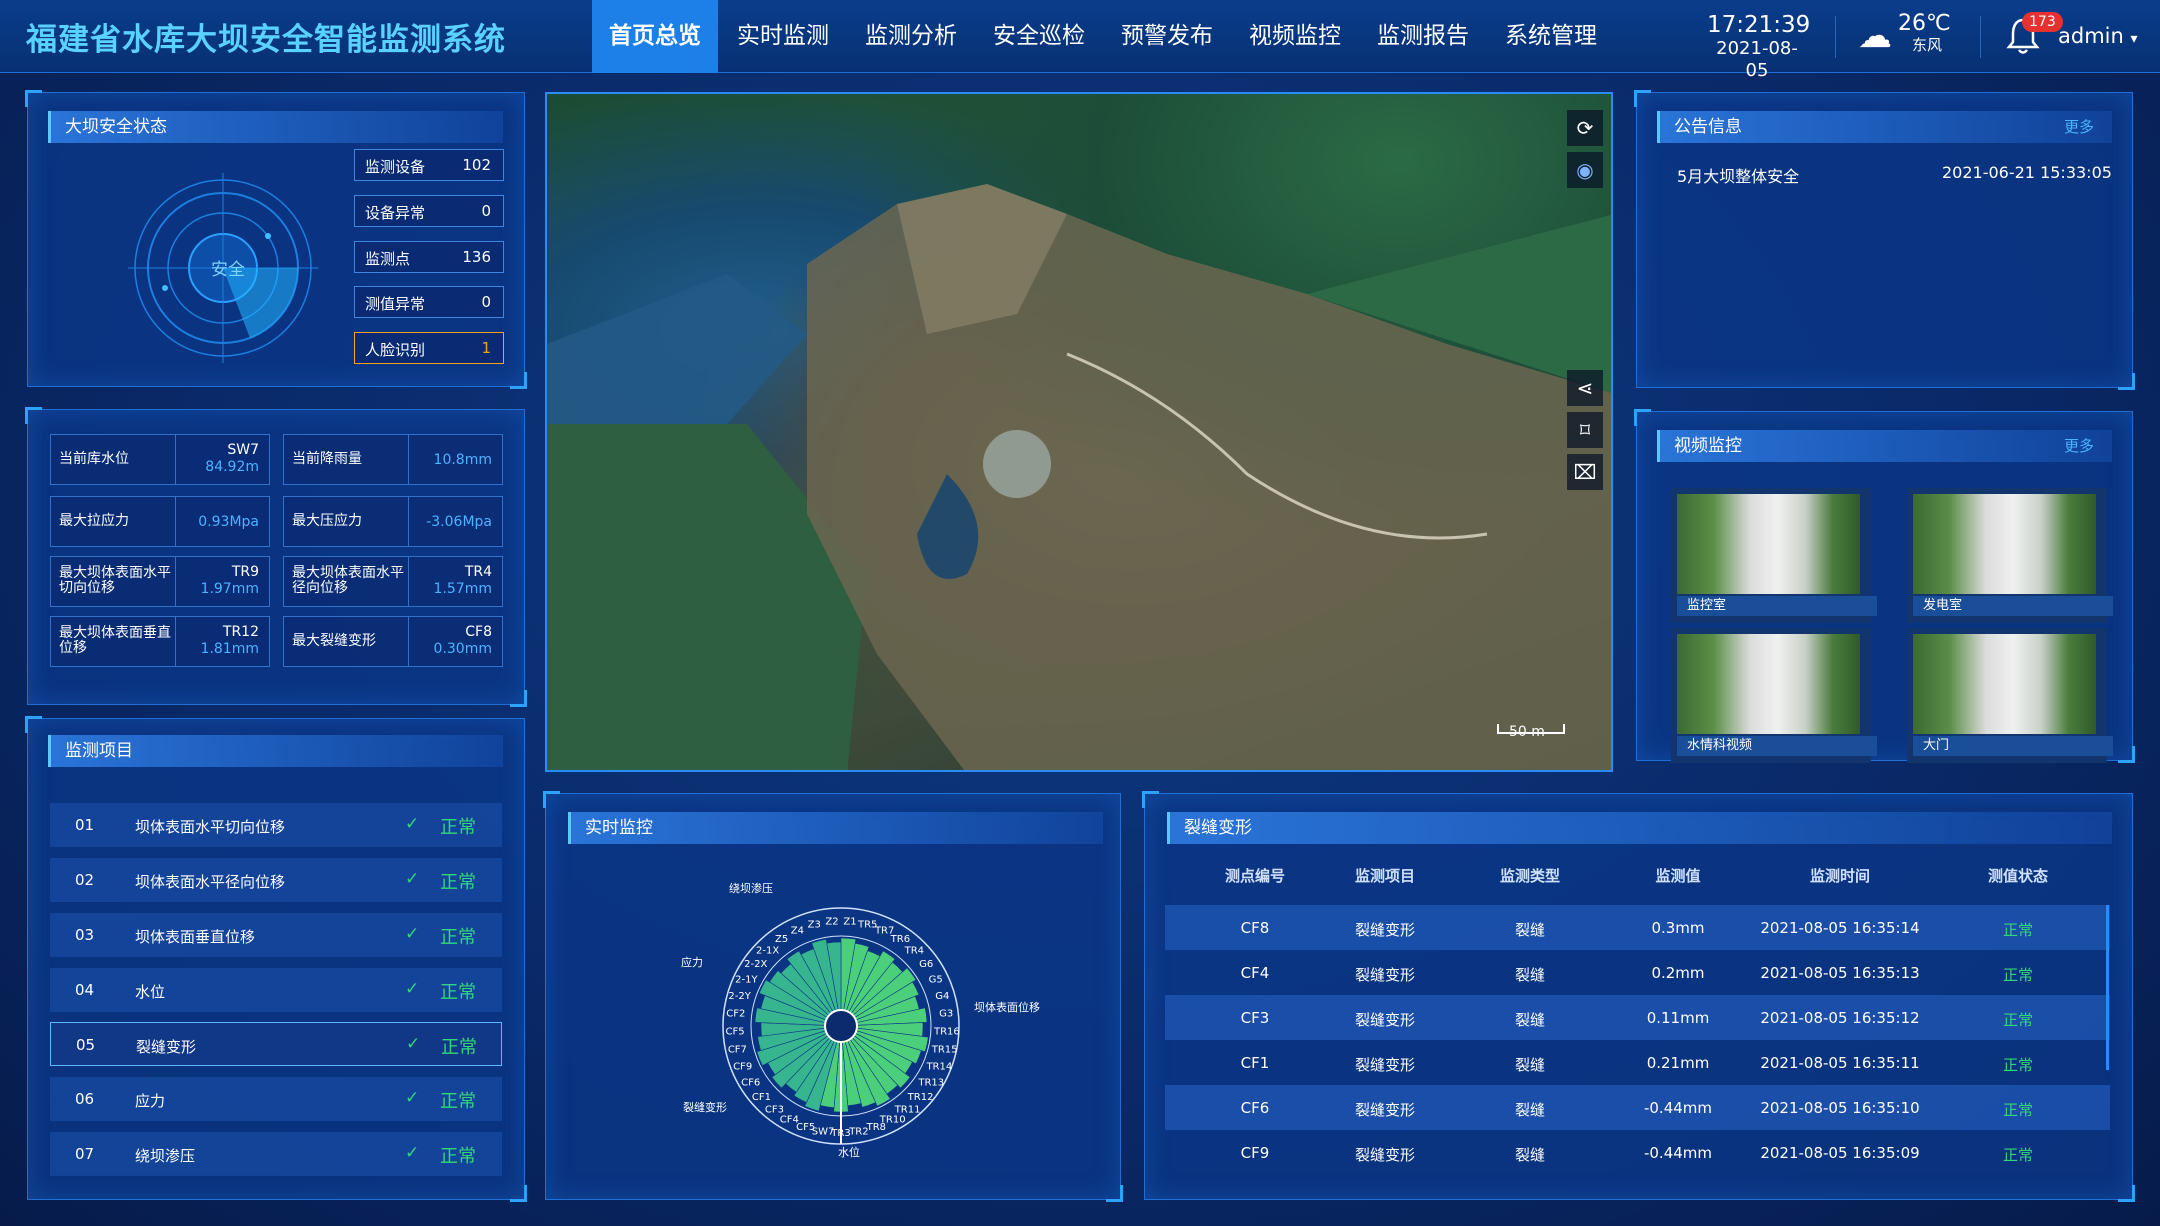 This screenshot has width=2160, height=1226. Describe the element at coordinates (1774, 555) in the screenshot. I see `video-thumb: 监控室` at that location.